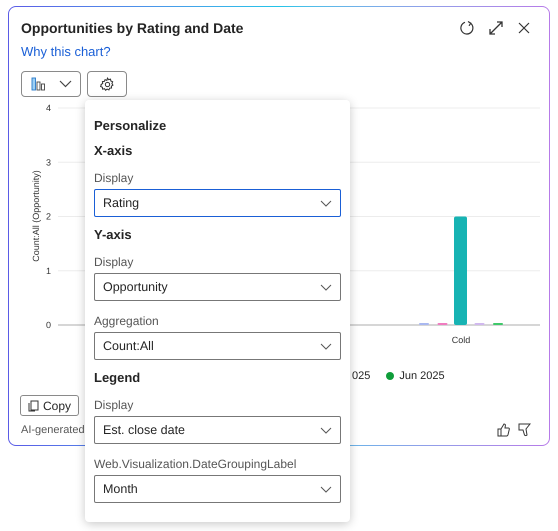 This screenshot has width=558, height=531. I want to click on y-tick-label: 2, so click(48, 217).